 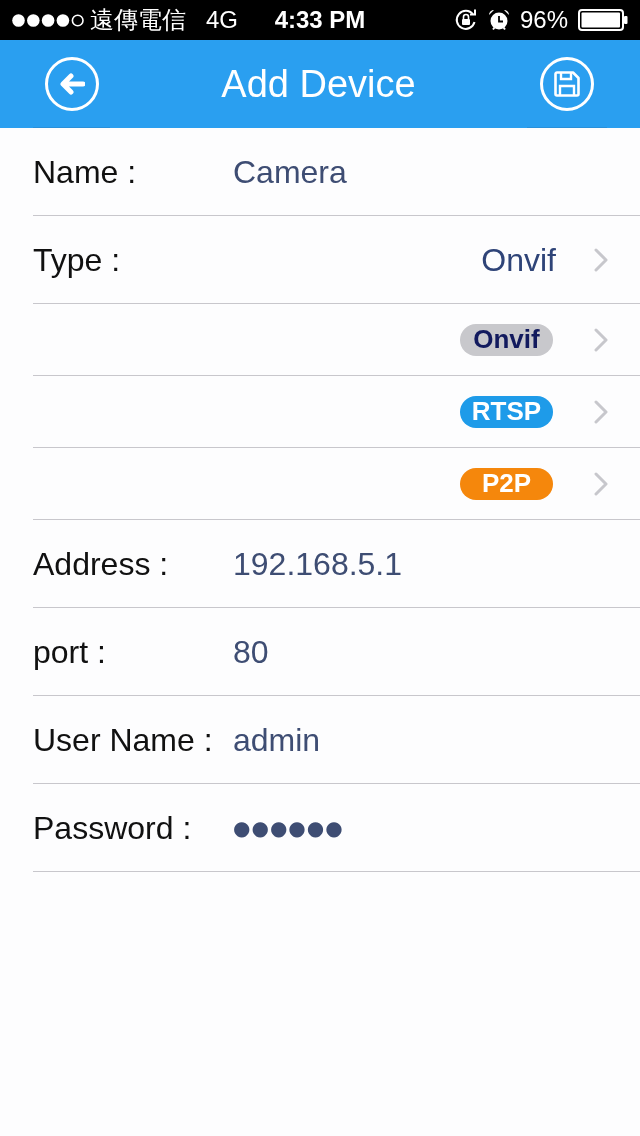 I want to click on battery-percentage: 96%, so click(x=543, y=20).